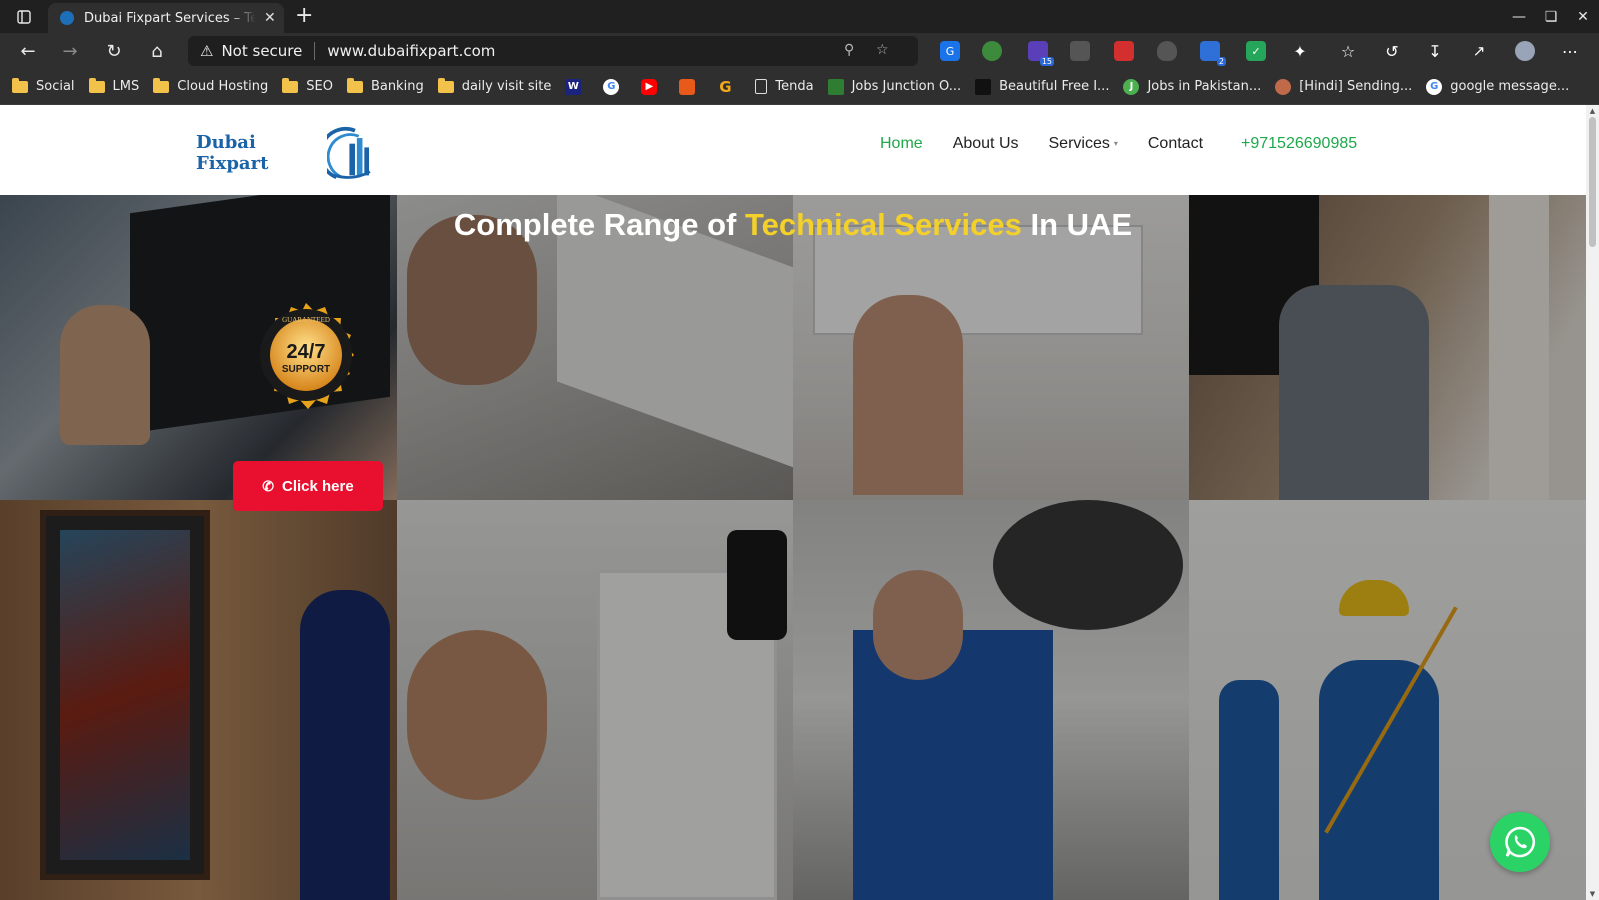  Describe the element at coordinates (261, 51) in the screenshot. I see `security-label: Not secure` at that location.